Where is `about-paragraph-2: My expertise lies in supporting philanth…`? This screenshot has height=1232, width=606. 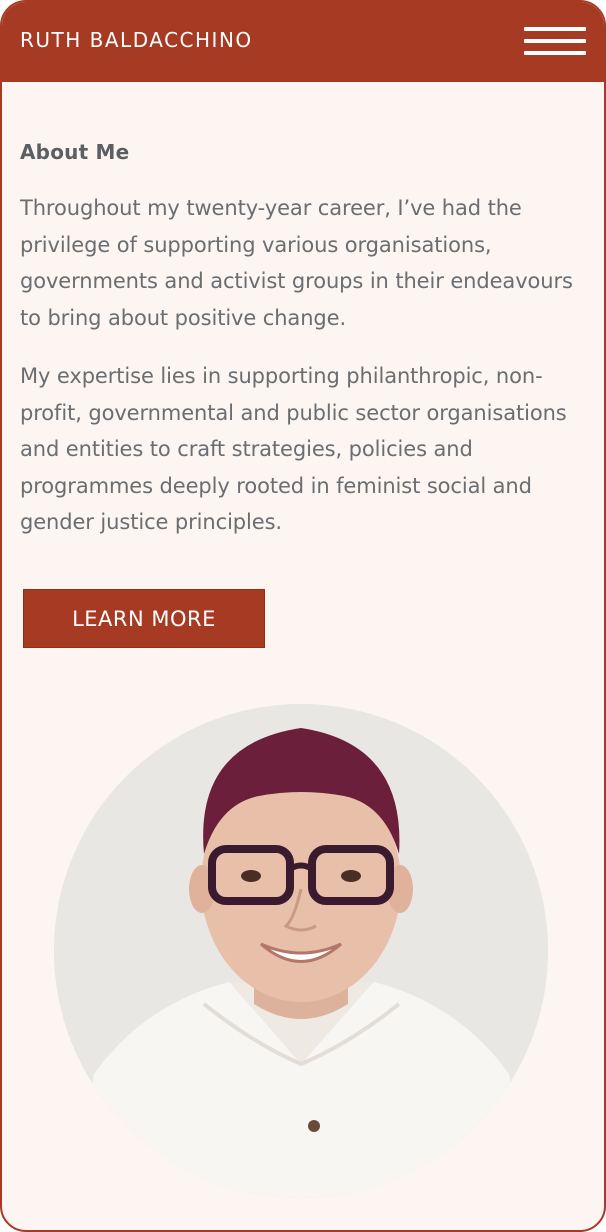
about-paragraph-2: My expertise lies in supporting philanth… is located at coordinates (293, 449).